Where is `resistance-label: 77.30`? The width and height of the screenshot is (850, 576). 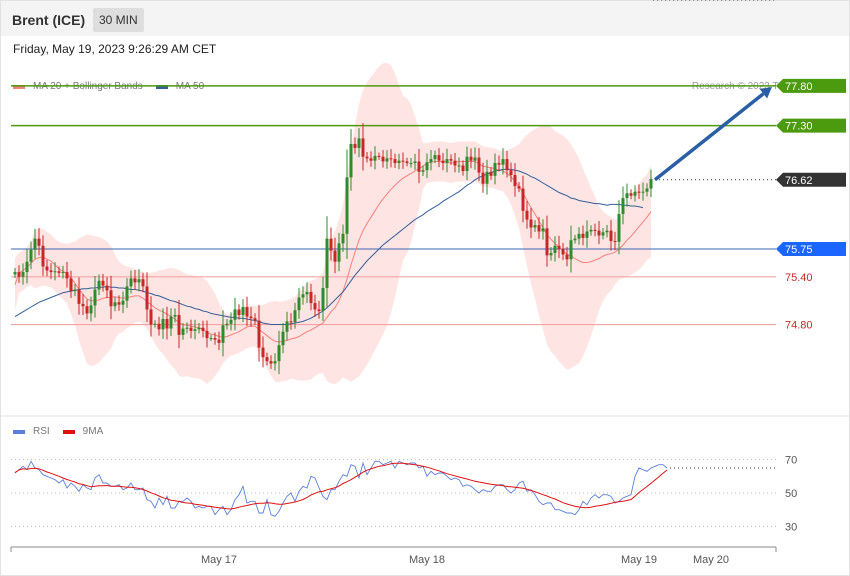
resistance-label: 77.30 is located at coordinates (799, 127).